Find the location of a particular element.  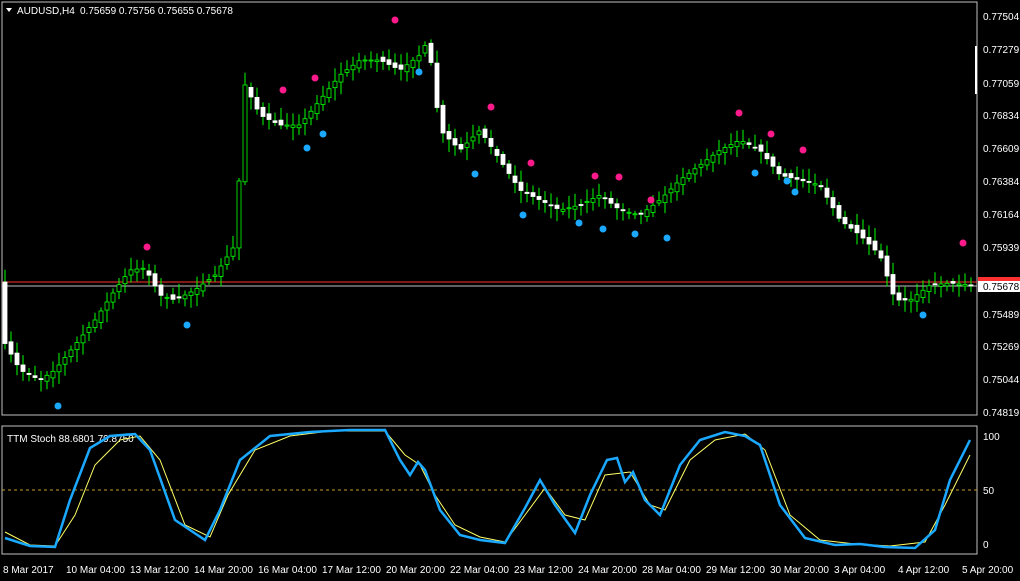

time-label: 23 Mar 12:00 is located at coordinates (543, 570).